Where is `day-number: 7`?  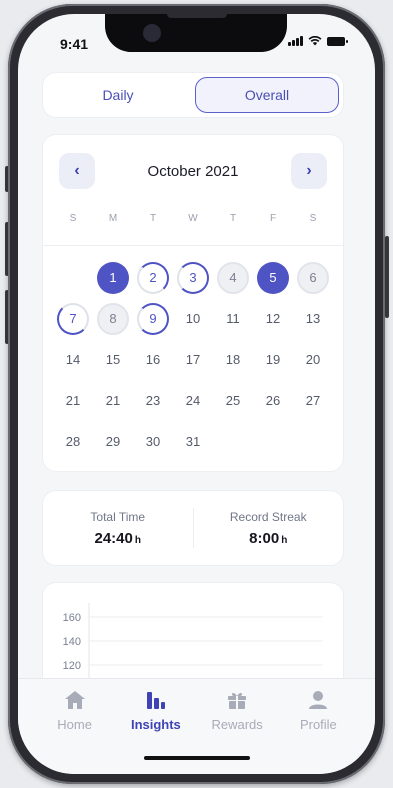 day-number: 7 is located at coordinates (73, 318).